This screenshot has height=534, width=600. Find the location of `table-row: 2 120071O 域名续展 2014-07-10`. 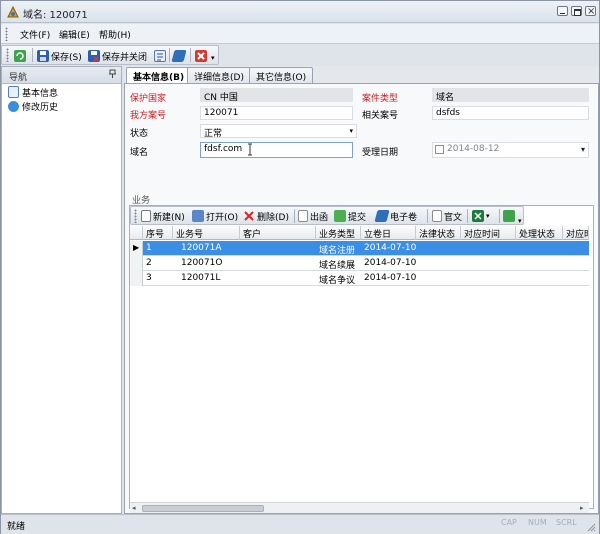

table-row: 2 120071O 域名续展 2014-07-10 is located at coordinates (359, 263).